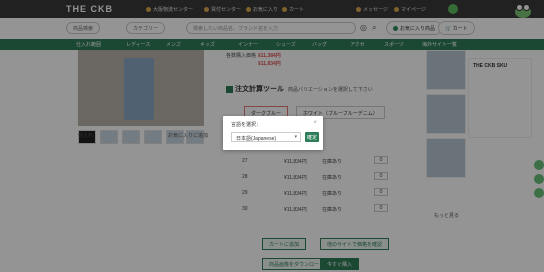  Describe the element at coordinates (295, 137) in the screenshot. I see `chevron-down-icon: ▾` at that location.